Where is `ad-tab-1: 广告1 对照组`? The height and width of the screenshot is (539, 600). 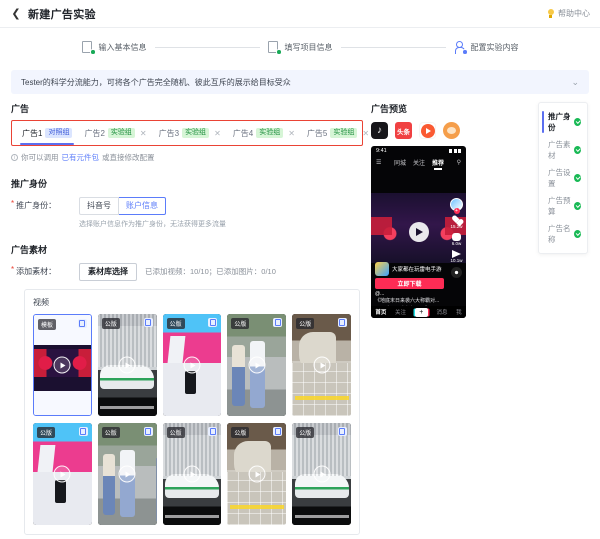 ad-tab-1: 广告1 对照组 is located at coordinates (47, 135).